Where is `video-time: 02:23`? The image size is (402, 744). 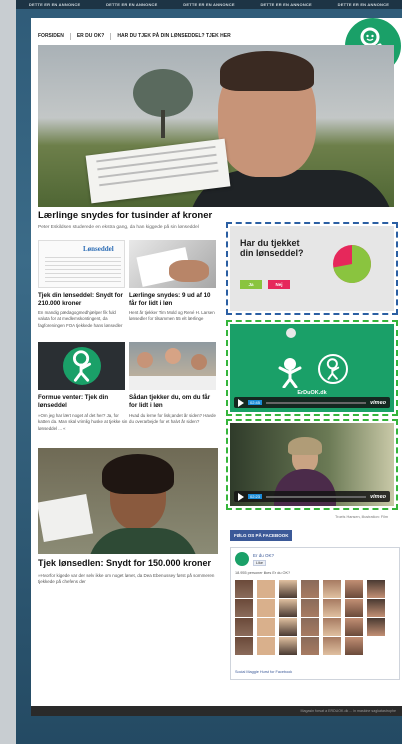 video-time: 02:23 is located at coordinates (255, 496).